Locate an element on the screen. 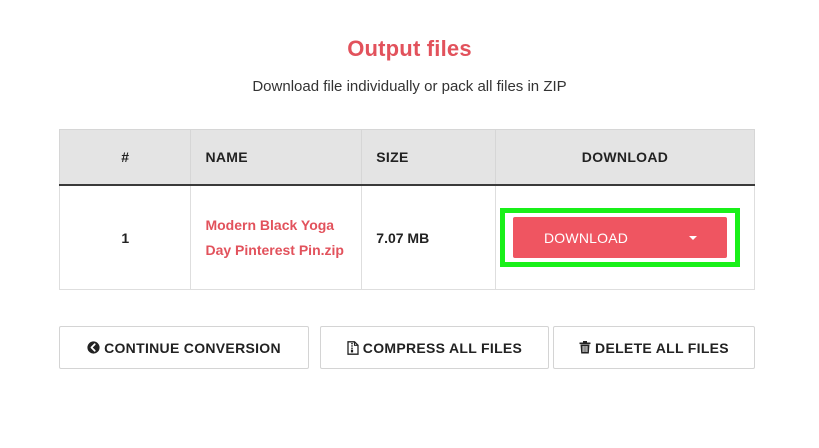  file-zip-icon is located at coordinates (353, 347).